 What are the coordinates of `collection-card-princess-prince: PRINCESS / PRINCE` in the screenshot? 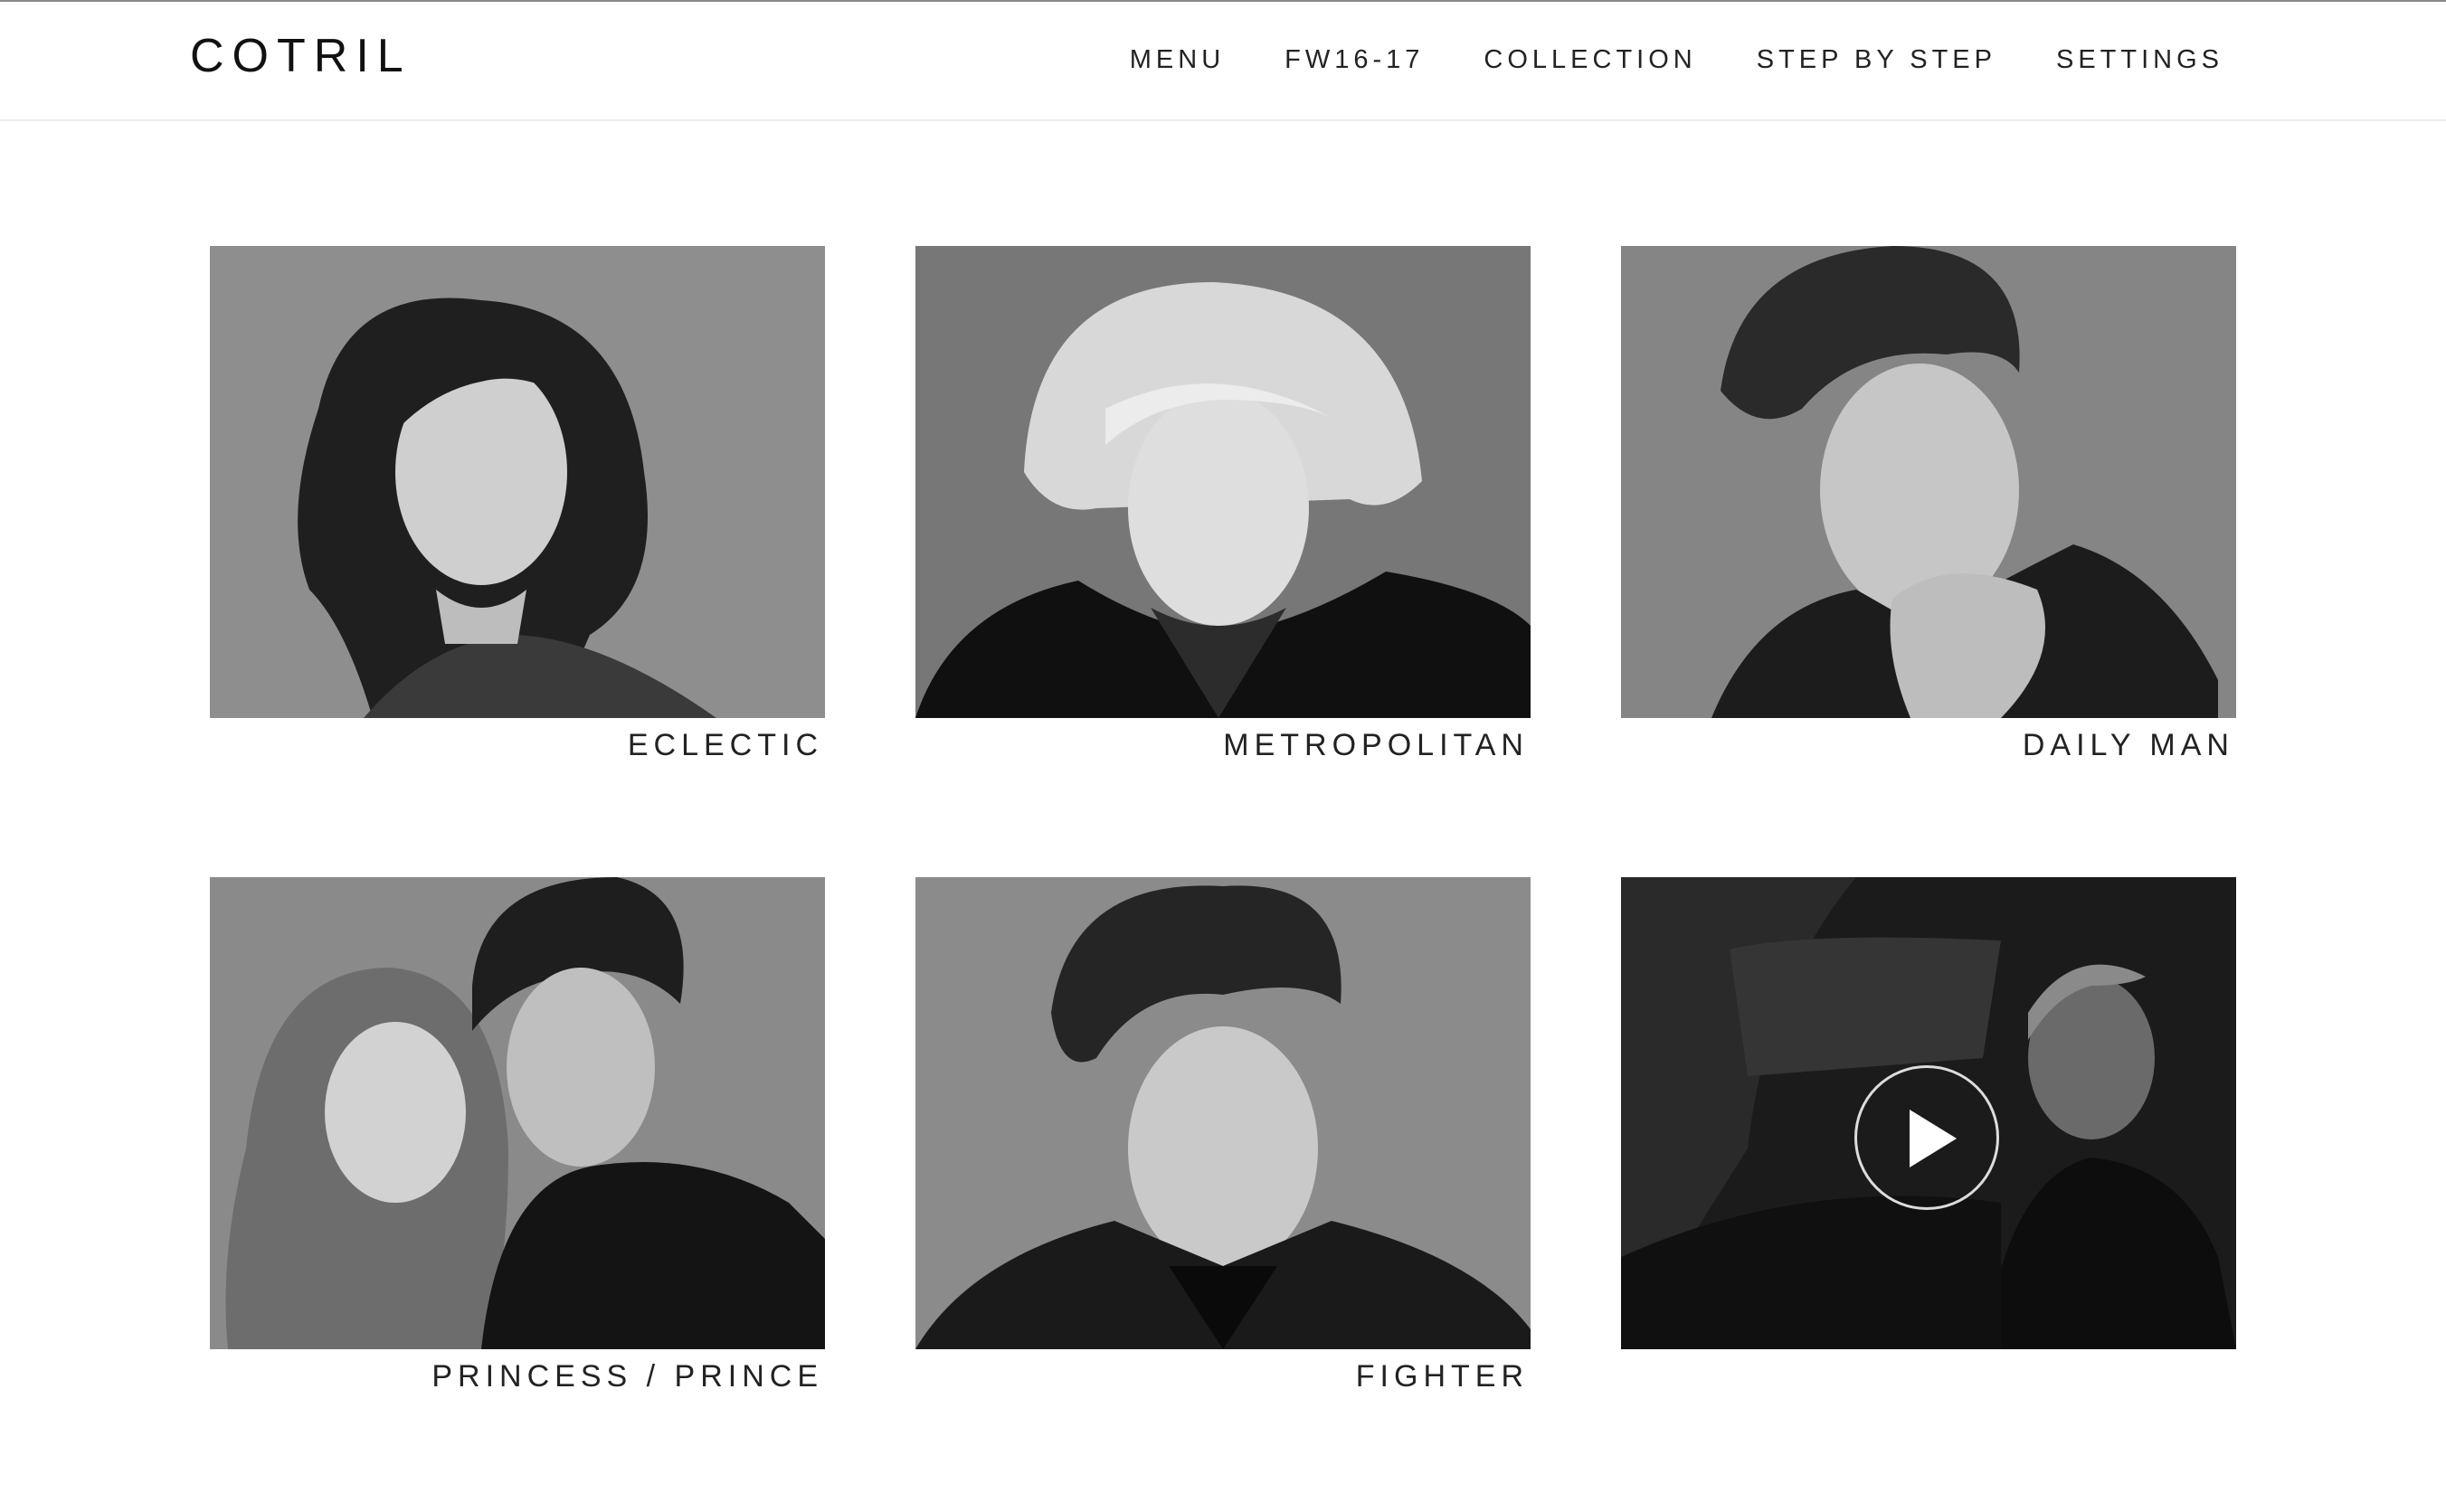 It's located at (517, 1137).